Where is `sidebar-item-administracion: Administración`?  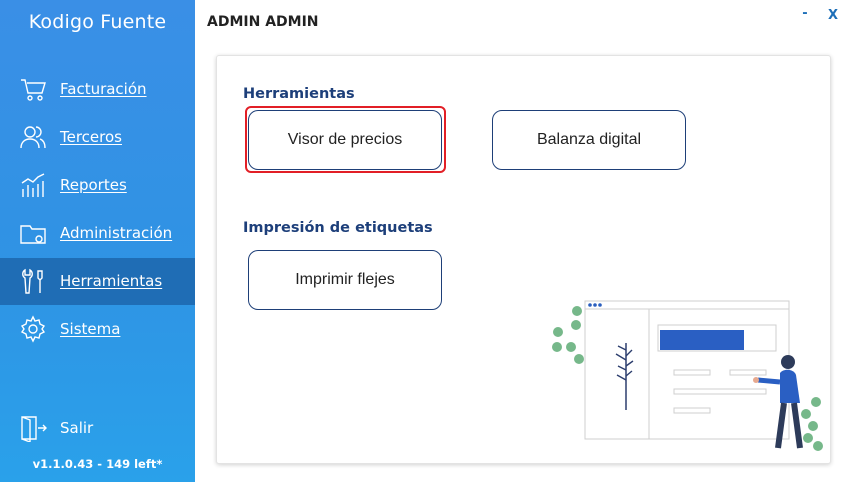
sidebar-item-administracion: Administración is located at coordinates (97, 233).